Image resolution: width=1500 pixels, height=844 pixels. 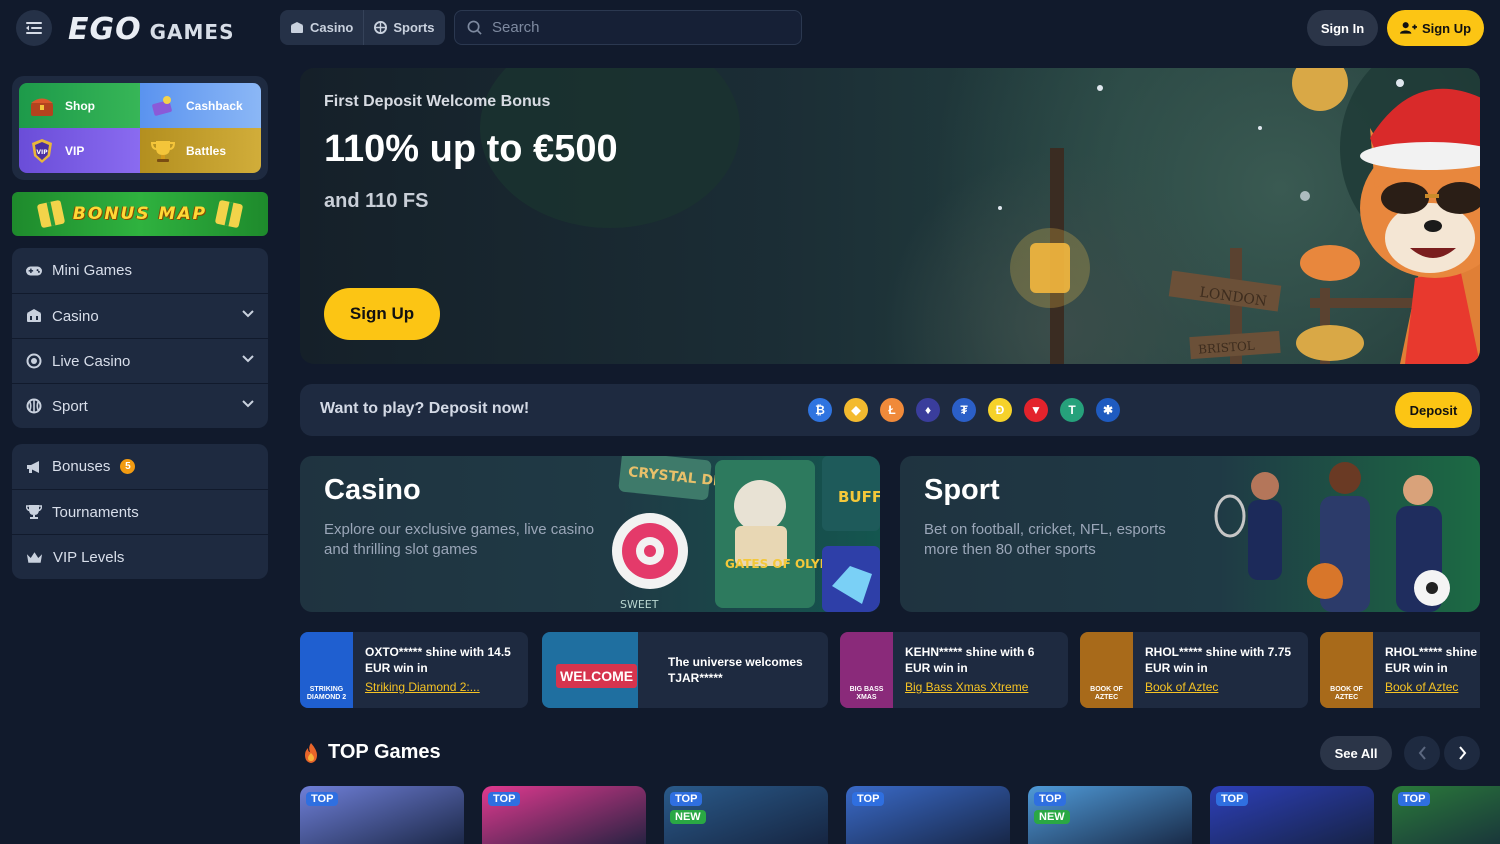 What do you see at coordinates (1000, 410) in the screenshot?
I see `dogecoin-coin-icon: Ð` at bounding box center [1000, 410].